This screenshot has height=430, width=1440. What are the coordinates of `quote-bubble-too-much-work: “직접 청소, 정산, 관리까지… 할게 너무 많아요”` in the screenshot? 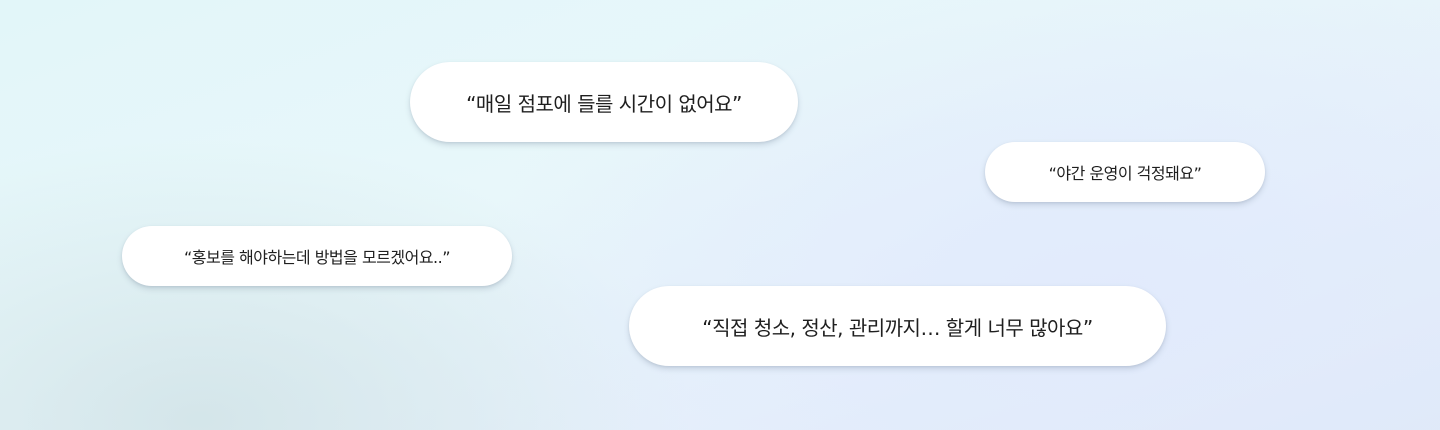 It's located at (897, 326).